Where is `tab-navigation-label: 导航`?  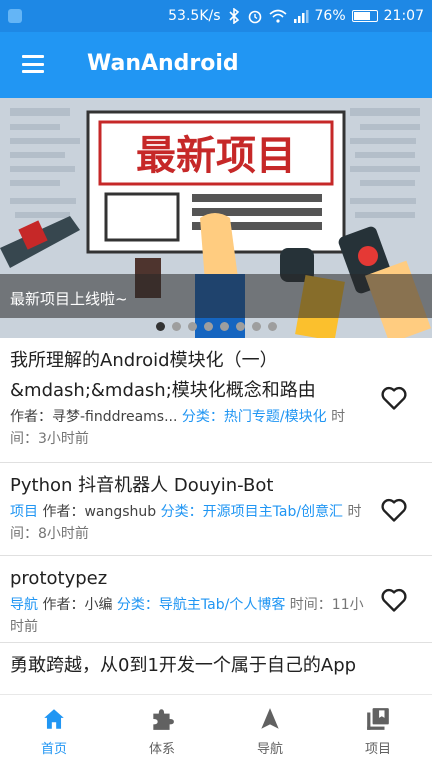 tab-navigation-label: 导航 is located at coordinates (269, 749).